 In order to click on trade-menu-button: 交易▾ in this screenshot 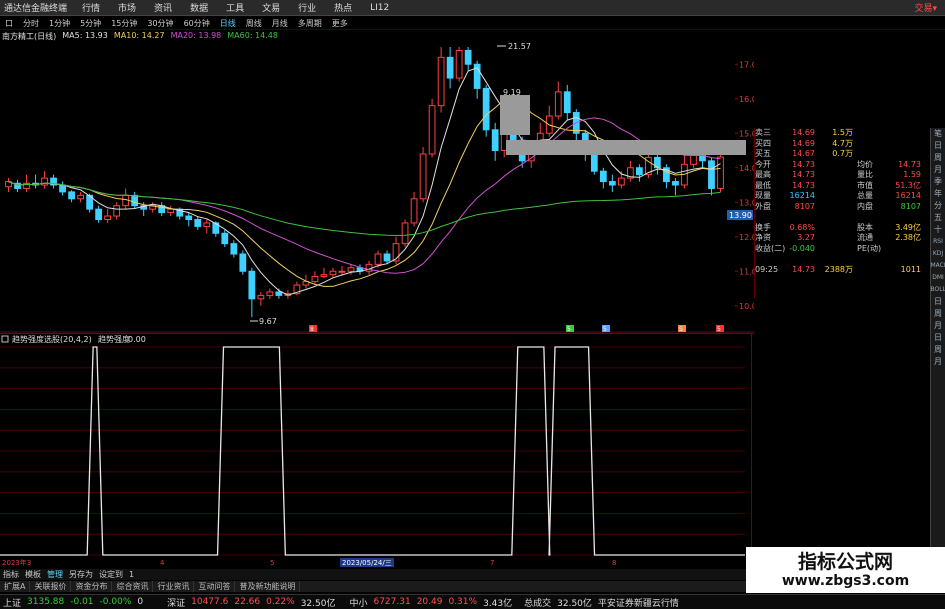, I will do `click(929, 7)`.